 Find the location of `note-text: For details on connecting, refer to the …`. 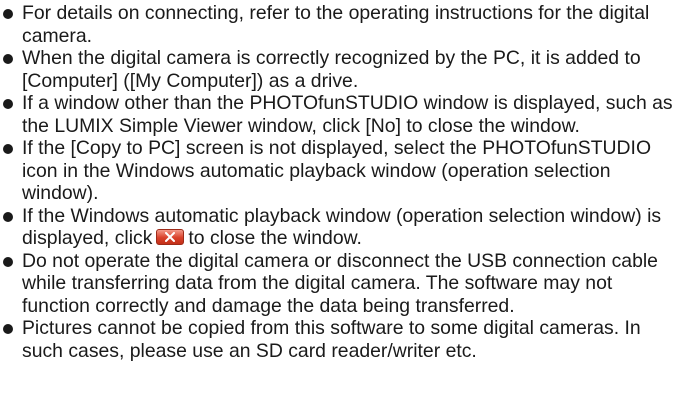

note-text: For details on connecting, refer to the … is located at coordinates (336, 24).